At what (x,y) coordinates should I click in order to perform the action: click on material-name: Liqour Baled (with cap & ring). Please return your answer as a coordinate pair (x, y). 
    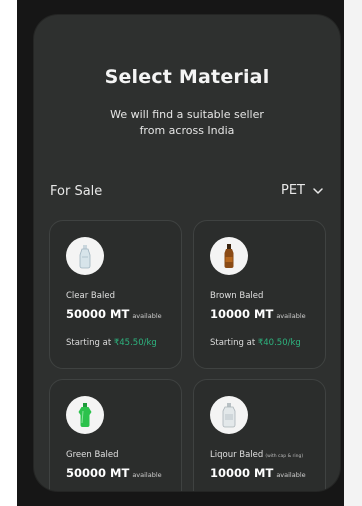
    Looking at the image, I should click on (256, 455).